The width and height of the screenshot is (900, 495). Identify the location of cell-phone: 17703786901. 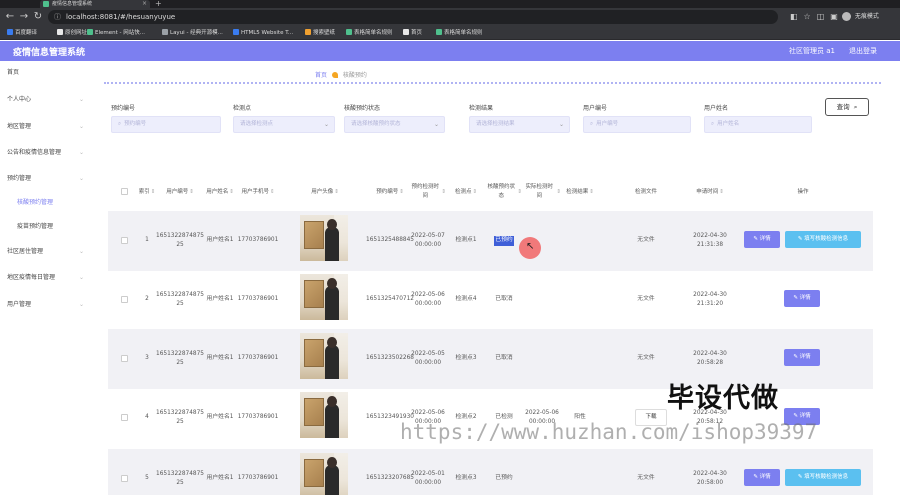
(258, 418).